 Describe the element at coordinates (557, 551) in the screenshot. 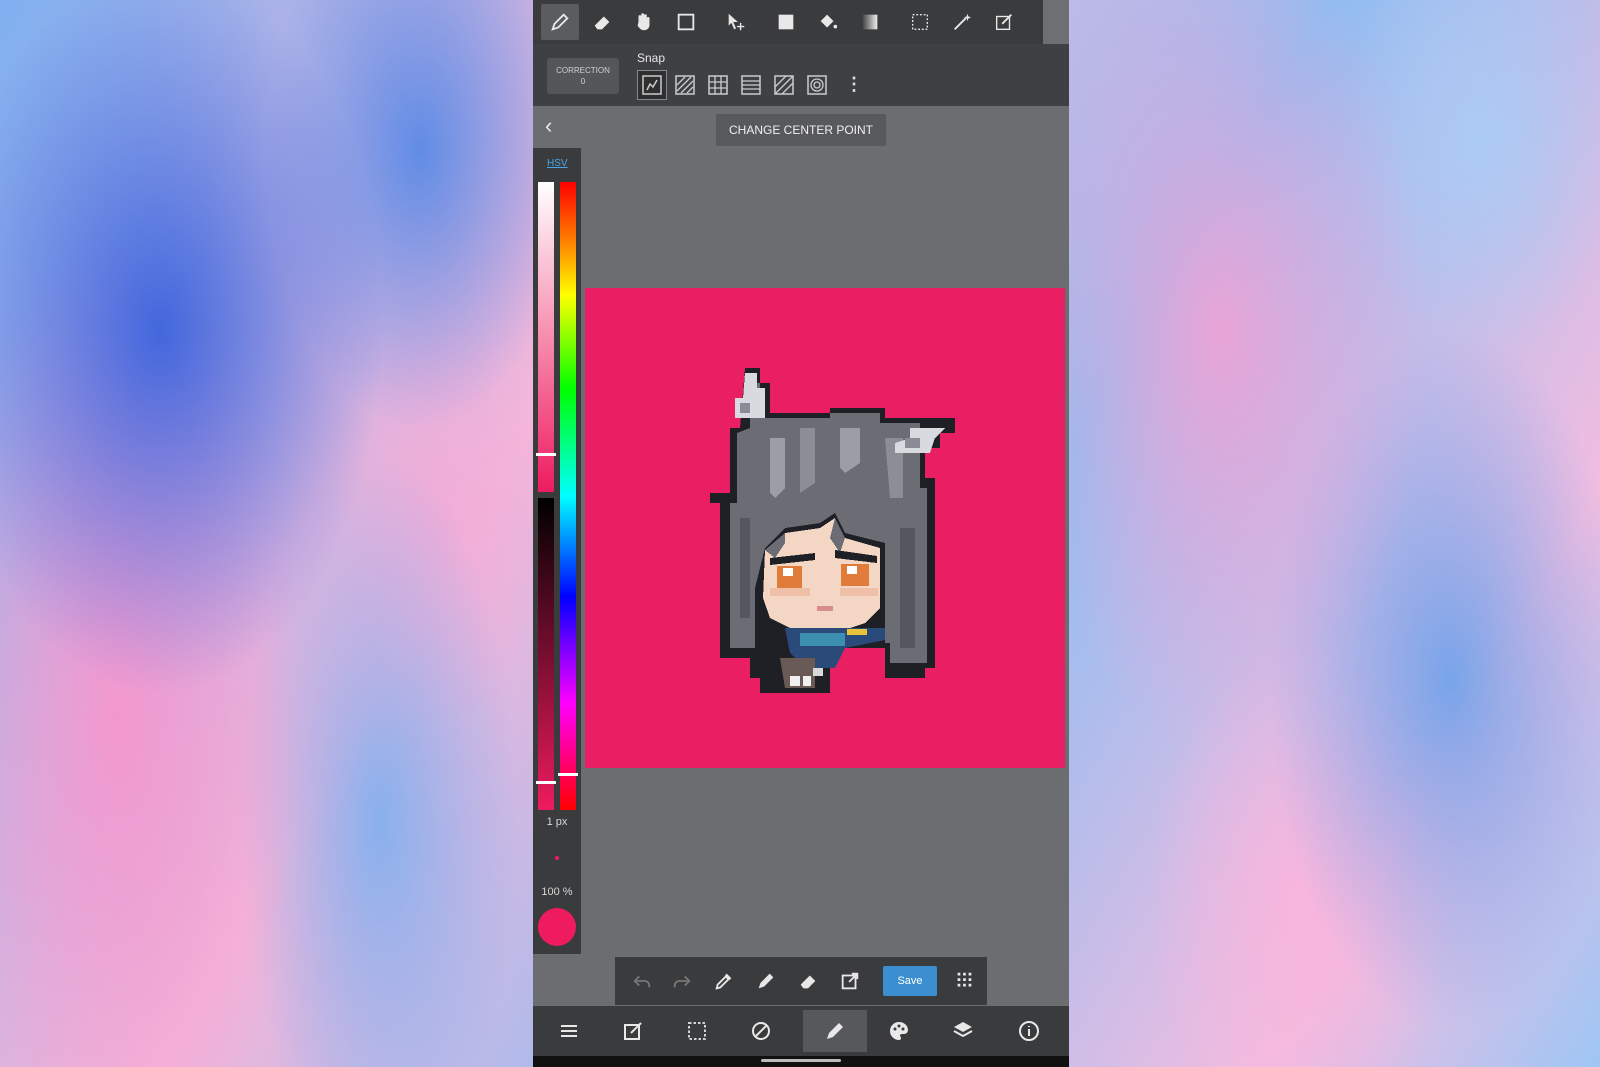

I see `color-panel: HSV 1 px 100 %` at that location.